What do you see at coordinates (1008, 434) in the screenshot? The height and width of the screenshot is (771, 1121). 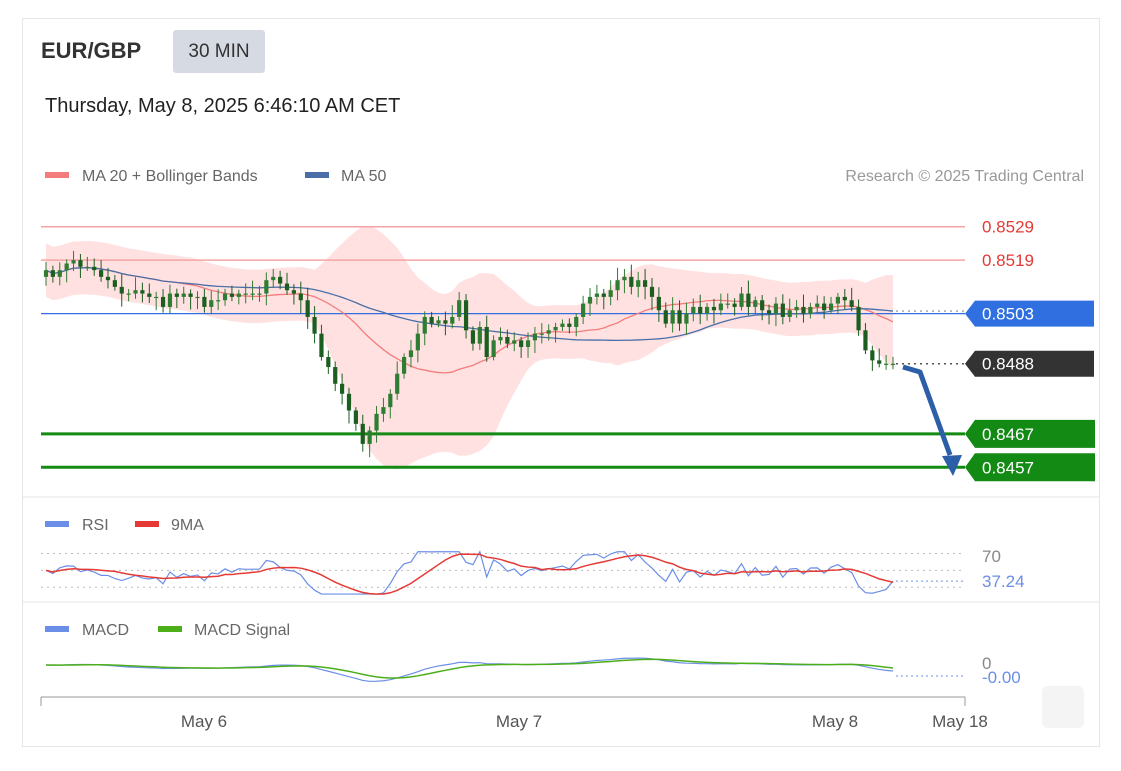 I see `support-label: 0.8467` at bounding box center [1008, 434].